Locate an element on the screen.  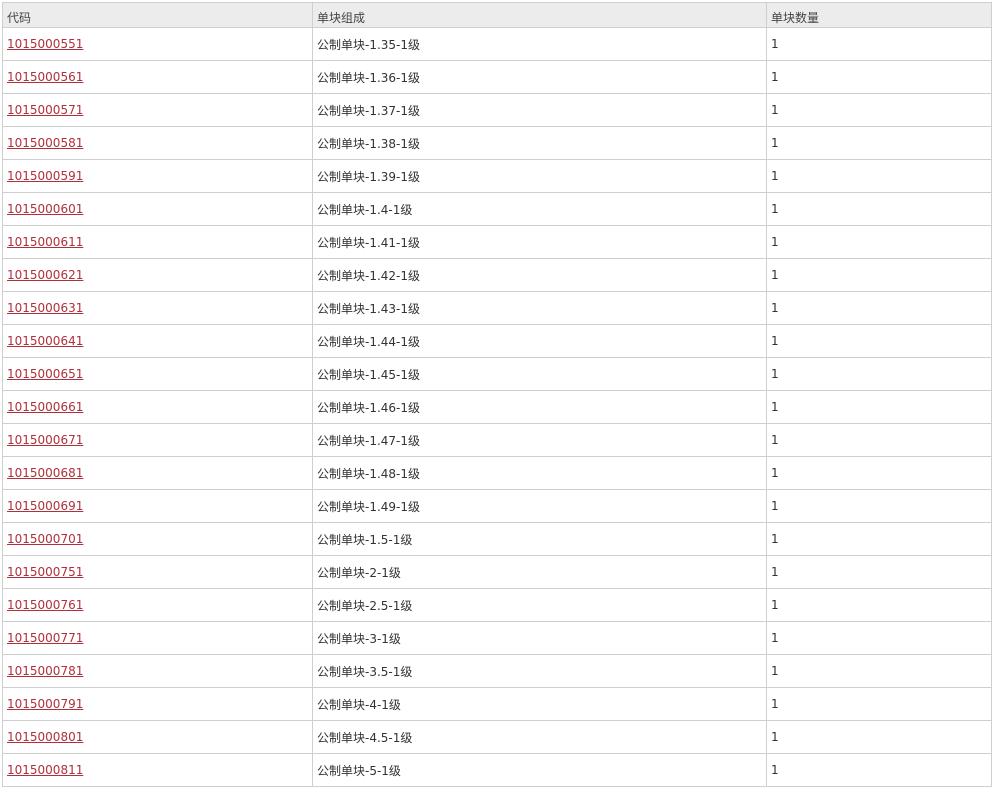
column-header-code: 代码 is located at coordinates (157, 15).